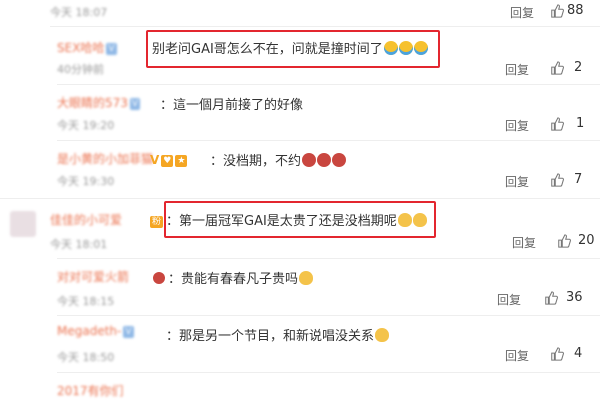 This screenshot has height=400, width=600. I want to click on comment-5-time: 今天 18:15, so click(86, 301).